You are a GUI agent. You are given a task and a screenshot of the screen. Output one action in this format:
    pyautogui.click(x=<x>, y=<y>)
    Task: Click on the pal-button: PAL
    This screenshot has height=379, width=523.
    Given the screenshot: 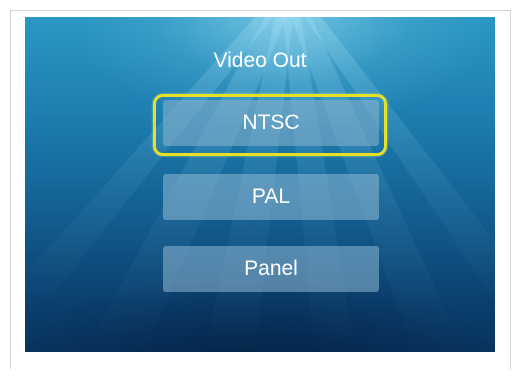 What is the action you would take?
    pyautogui.click(x=271, y=197)
    